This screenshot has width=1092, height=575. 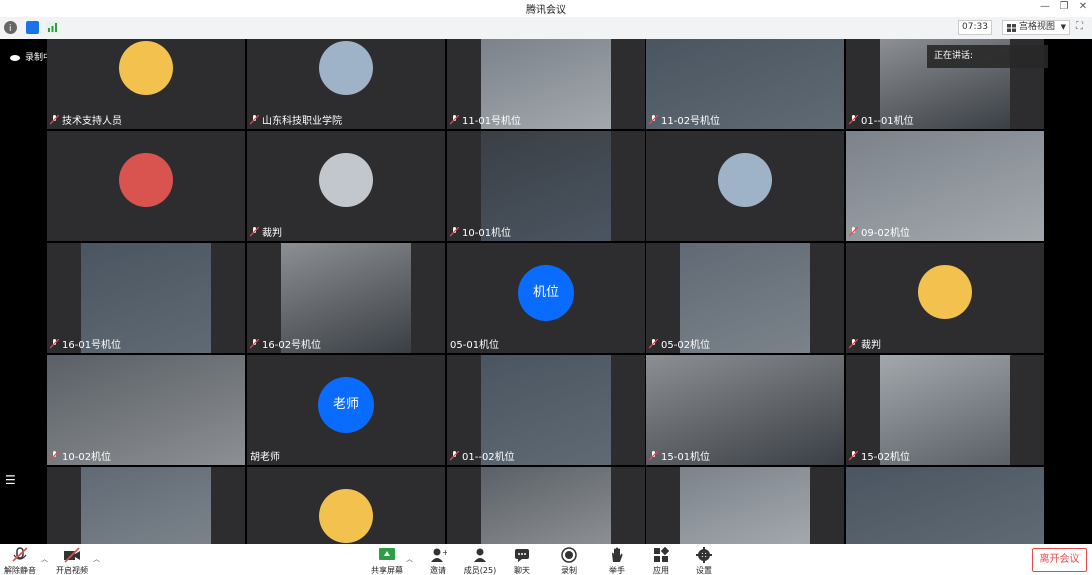 I want to click on participant-name: 05-02机位, so click(x=686, y=345).